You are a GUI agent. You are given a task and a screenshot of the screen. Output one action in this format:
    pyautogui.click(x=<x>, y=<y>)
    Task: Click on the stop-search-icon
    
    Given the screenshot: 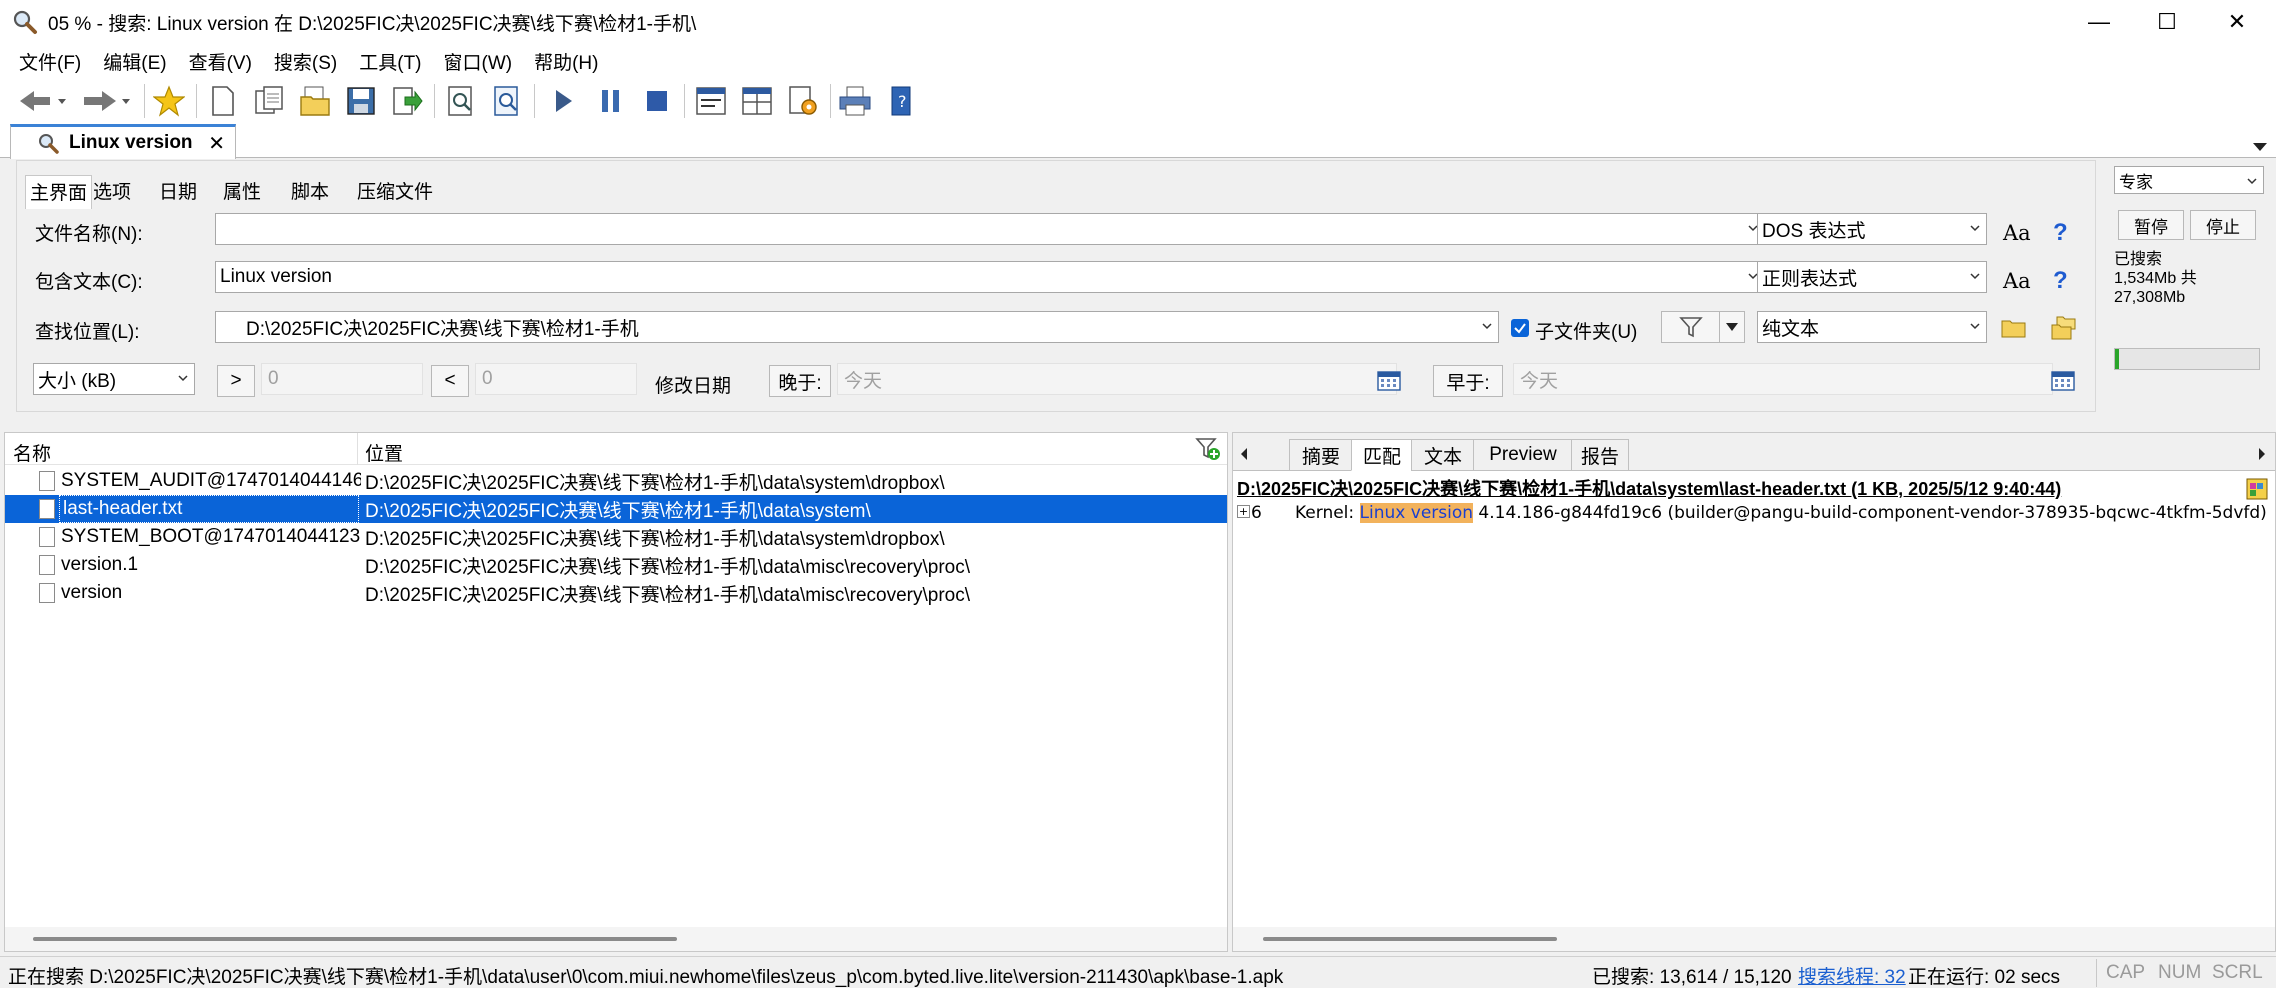 What is the action you would take?
    pyautogui.click(x=657, y=101)
    